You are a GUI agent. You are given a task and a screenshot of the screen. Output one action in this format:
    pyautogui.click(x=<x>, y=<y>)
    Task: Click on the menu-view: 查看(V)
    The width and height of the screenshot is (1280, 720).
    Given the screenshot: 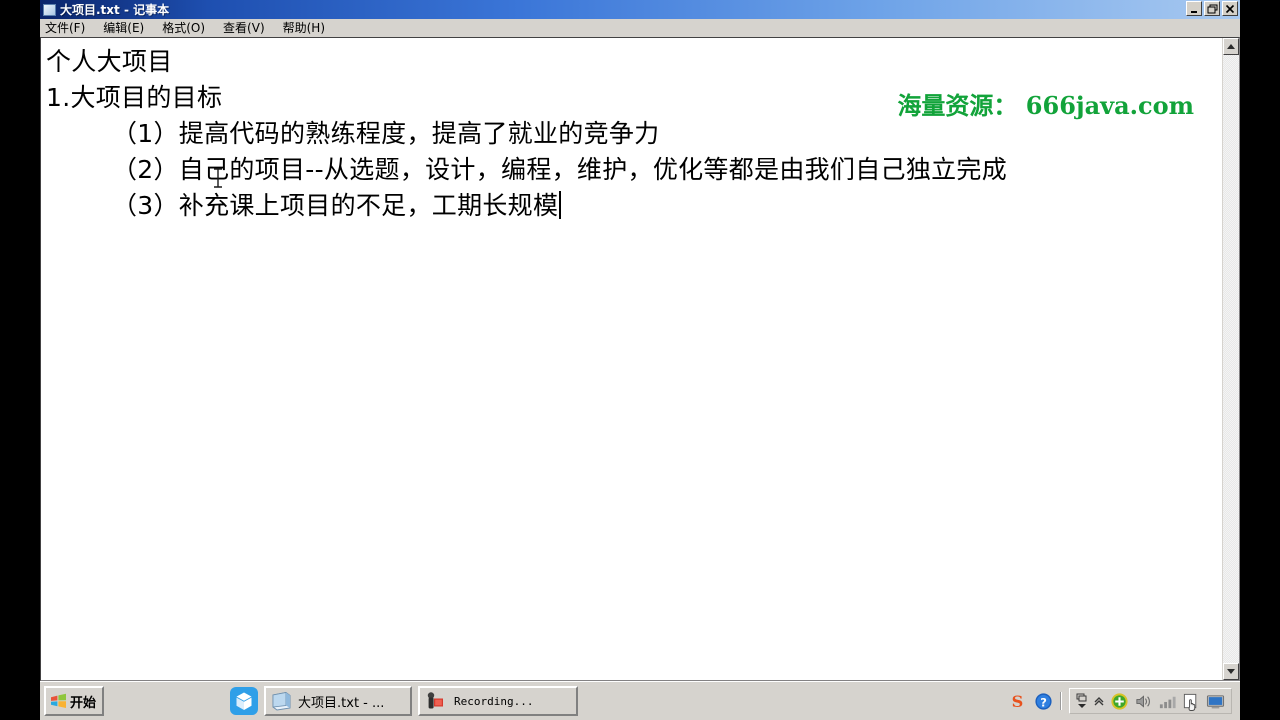 What is the action you would take?
    pyautogui.click(x=248, y=27)
    